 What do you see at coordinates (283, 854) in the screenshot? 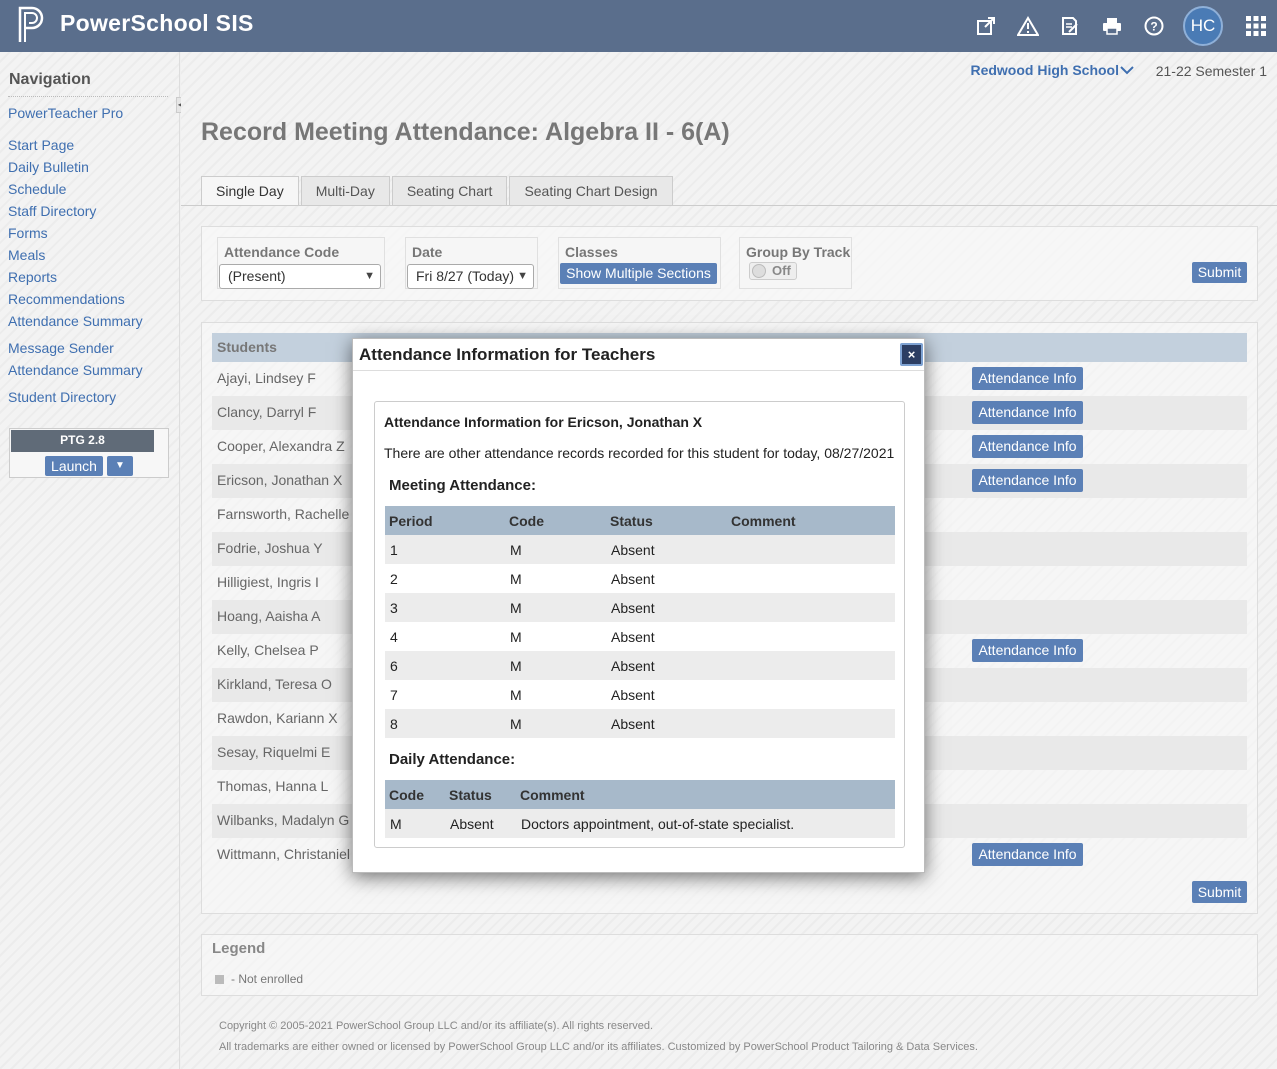
I see `student-name: Wittmann, Christaniel` at bounding box center [283, 854].